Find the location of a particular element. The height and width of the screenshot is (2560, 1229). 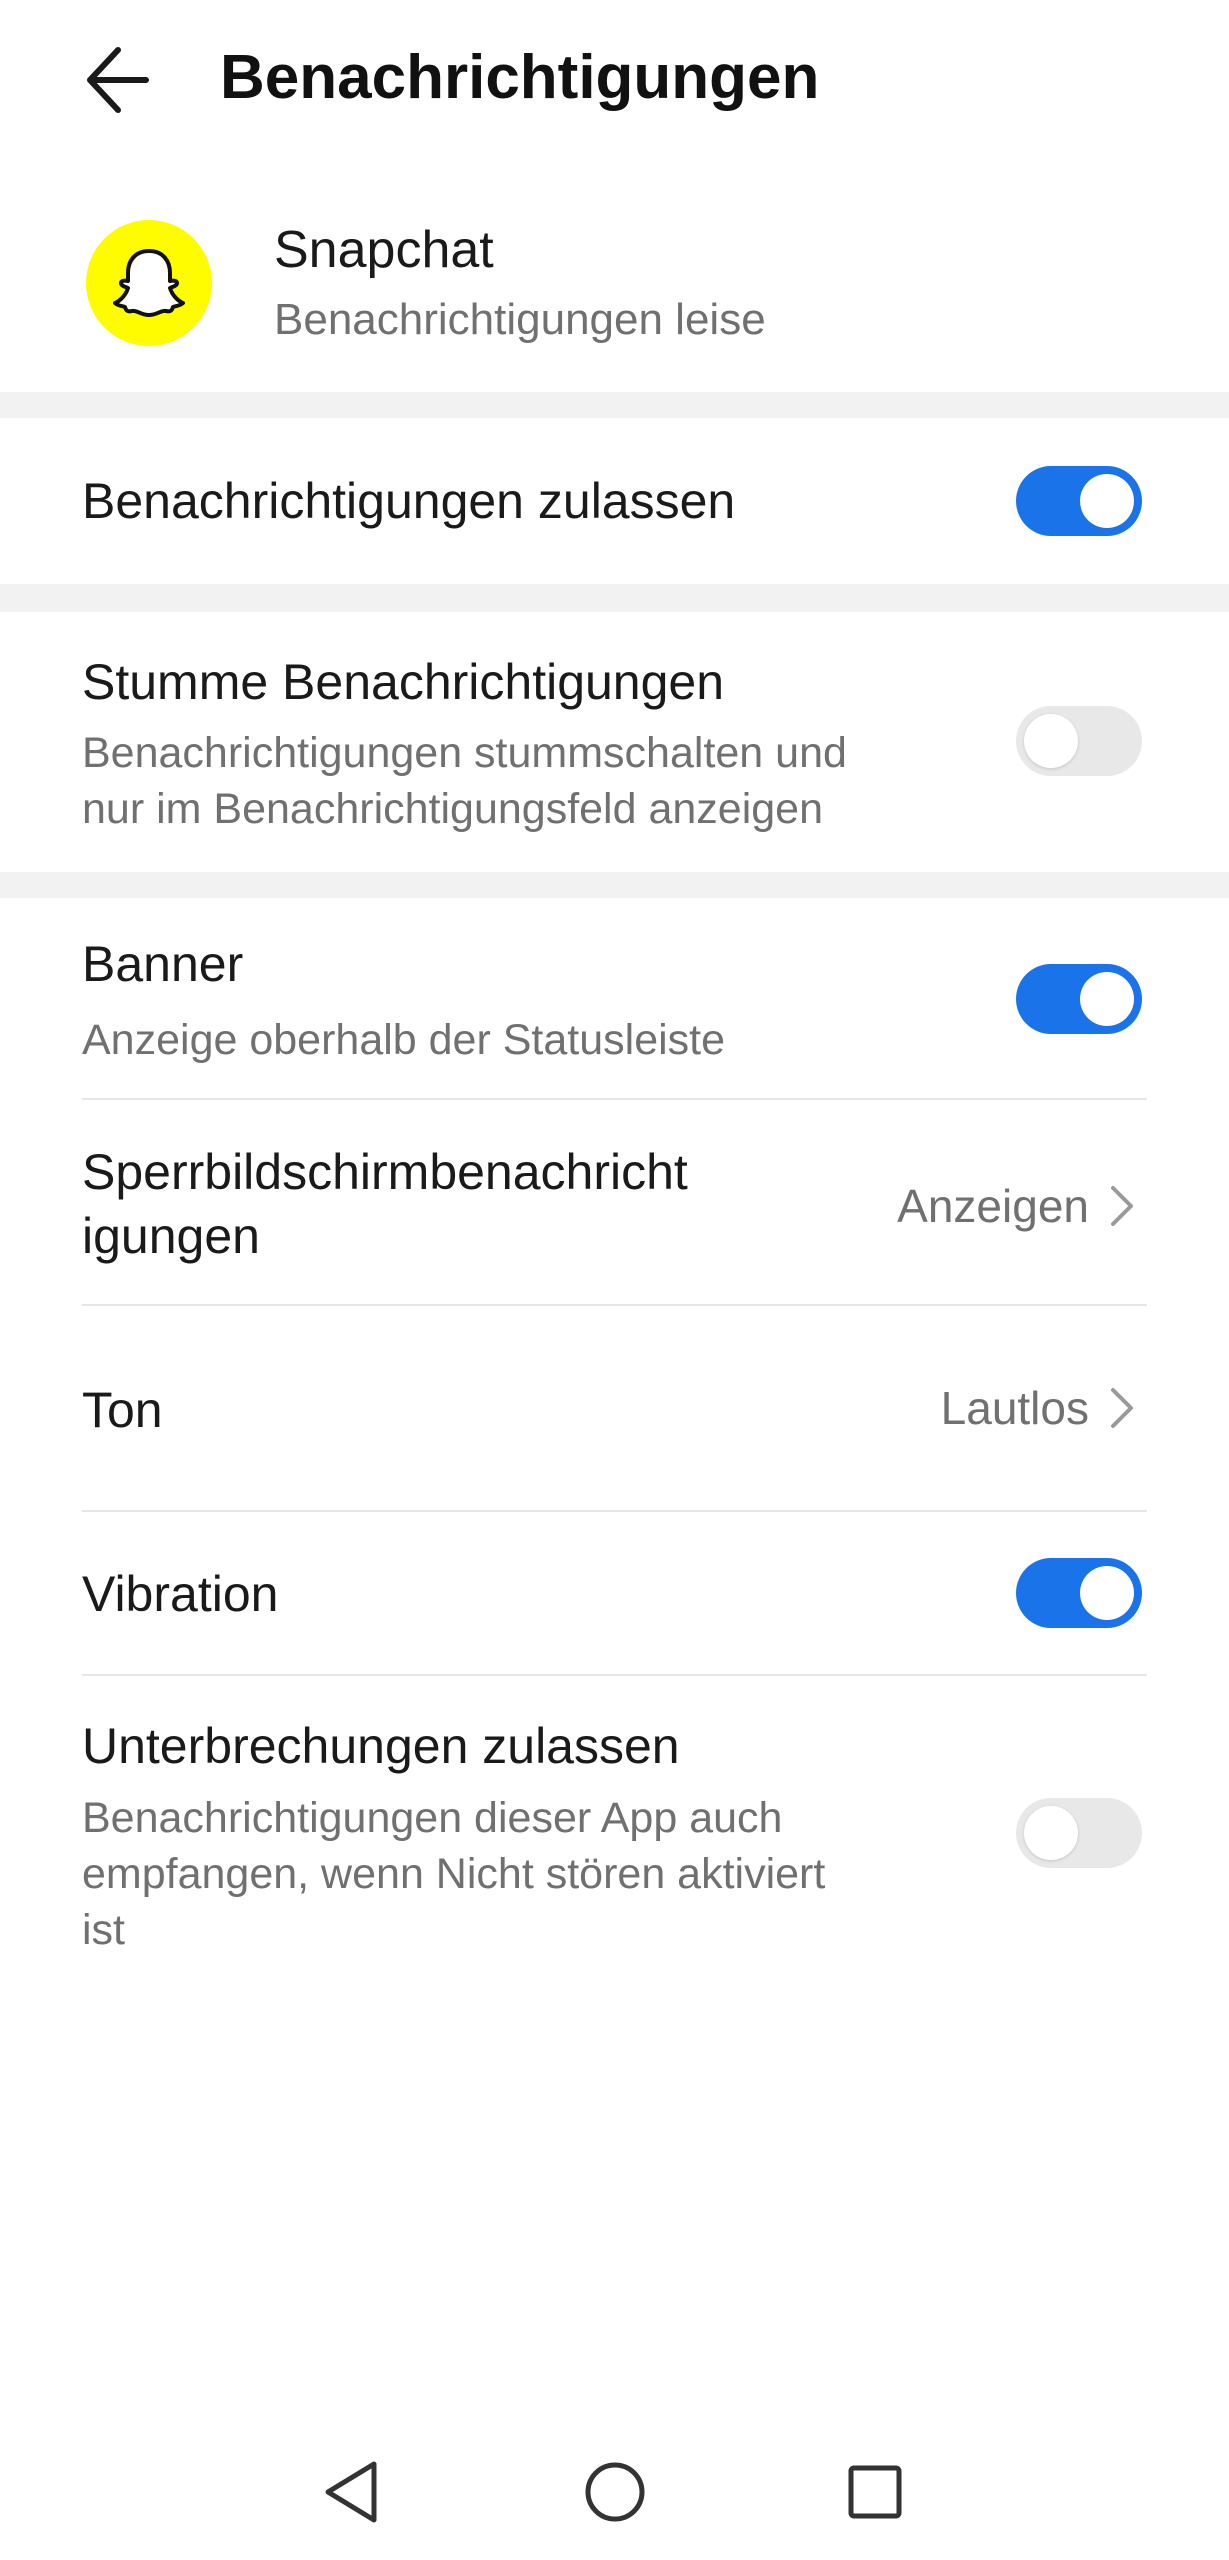

banner-description: Anzeige oberhalb der Statusleiste is located at coordinates (404, 1040).